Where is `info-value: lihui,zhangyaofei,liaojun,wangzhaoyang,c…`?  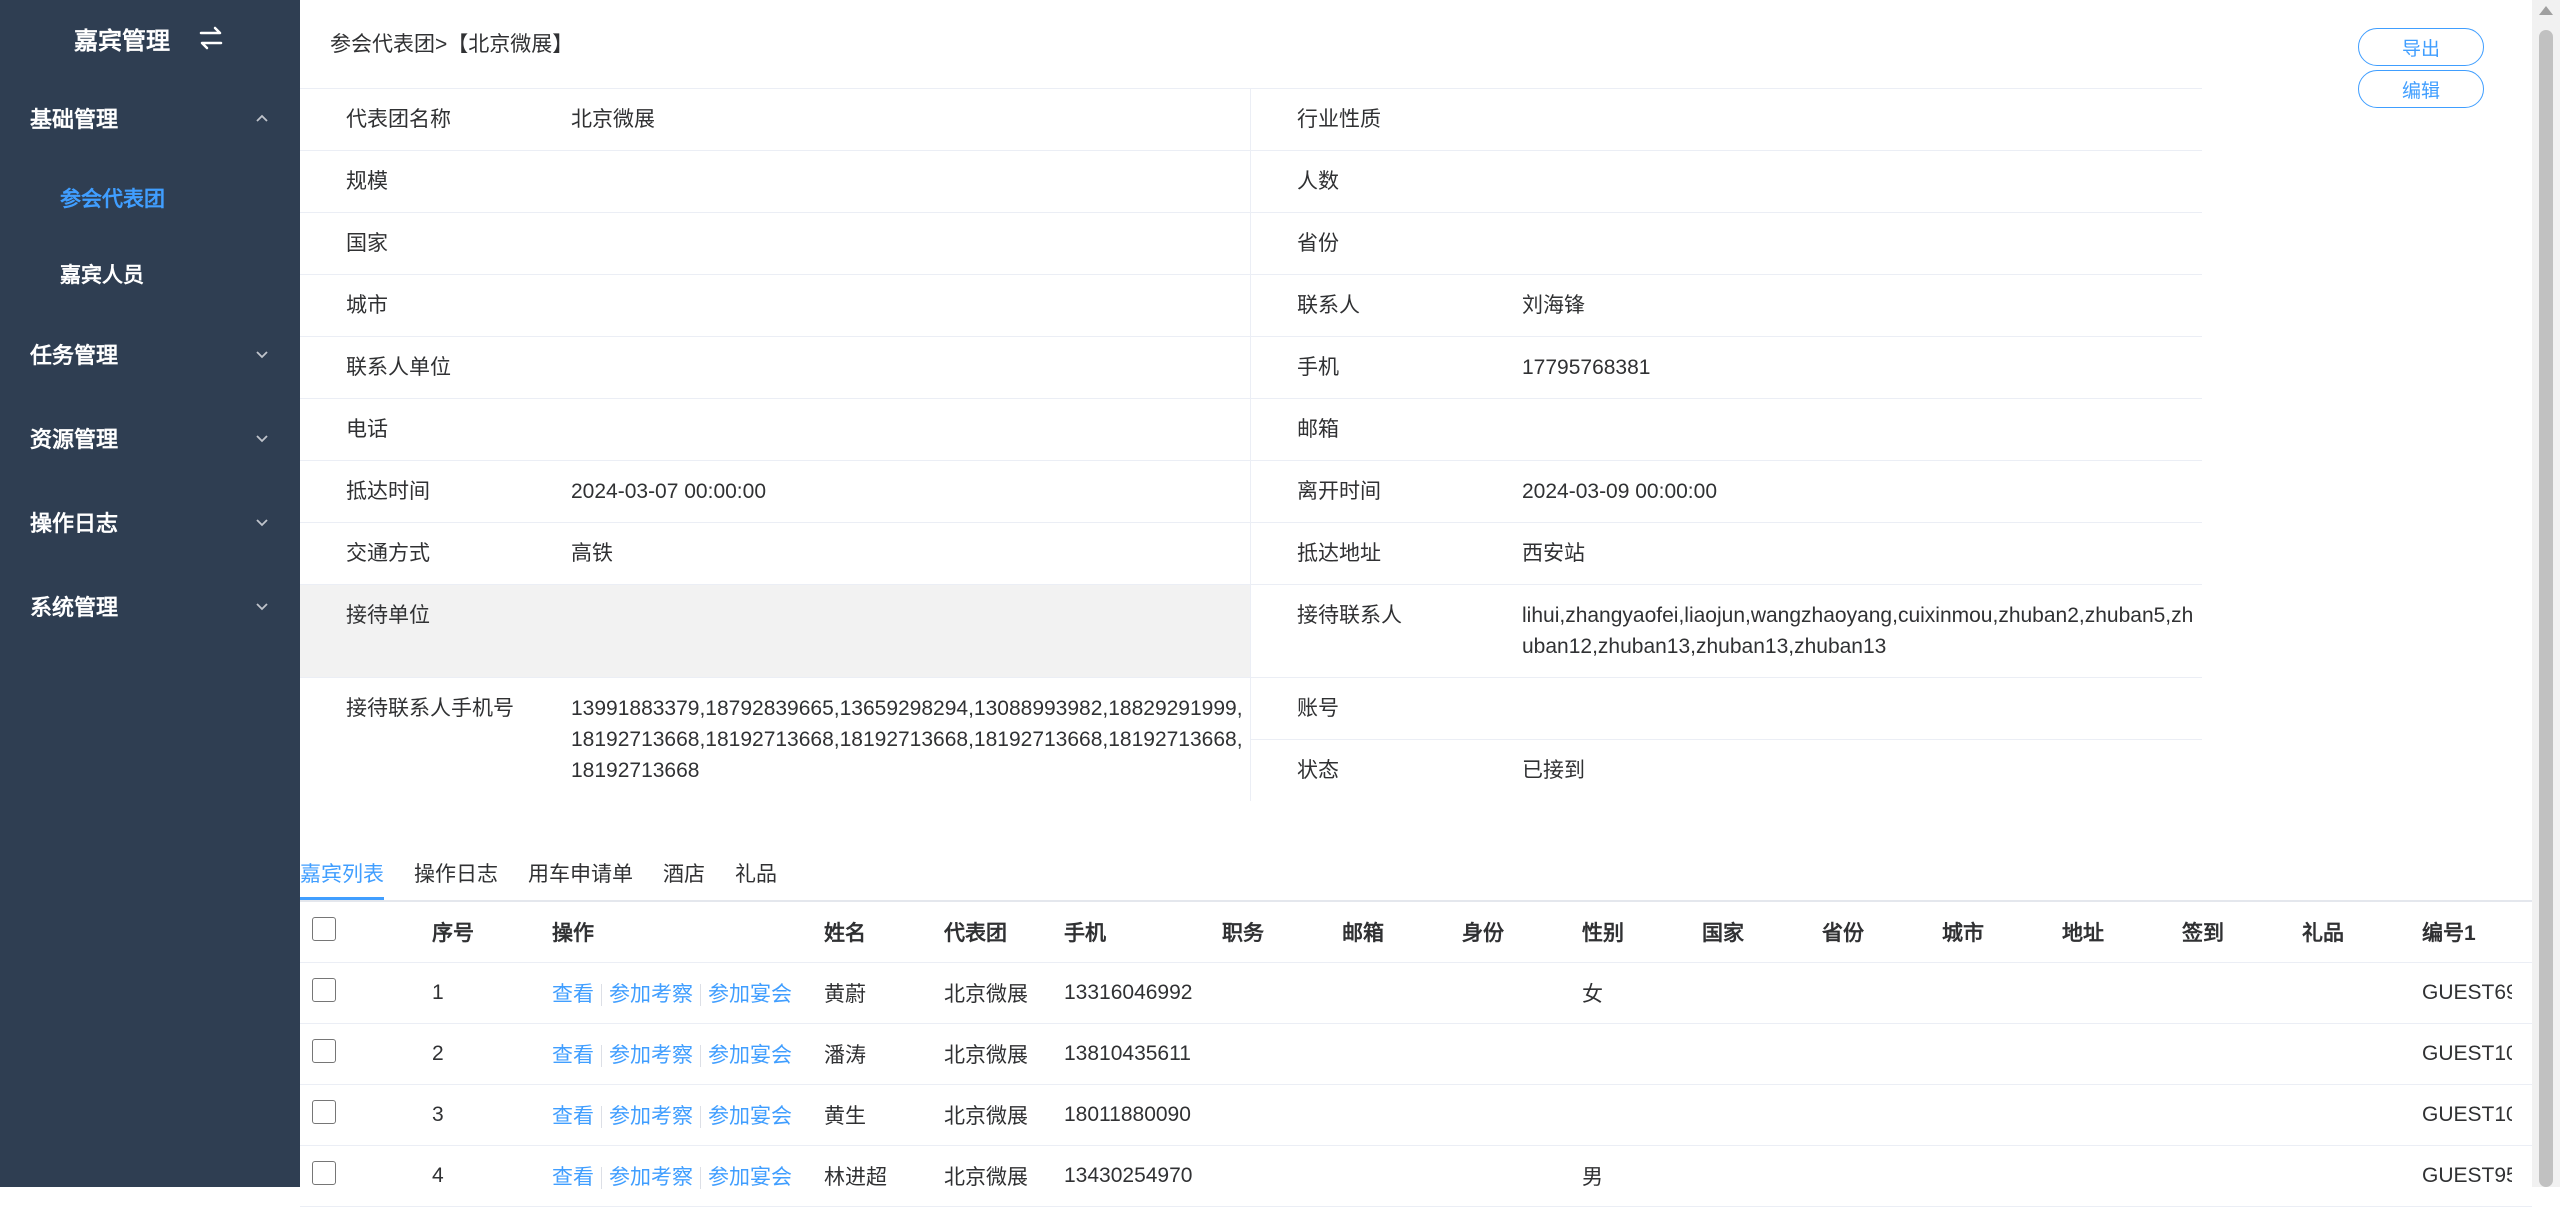
info-value: lihui,zhangyaofei,liaojun,wangzhaoyang,c… is located at coordinates (1858, 631).